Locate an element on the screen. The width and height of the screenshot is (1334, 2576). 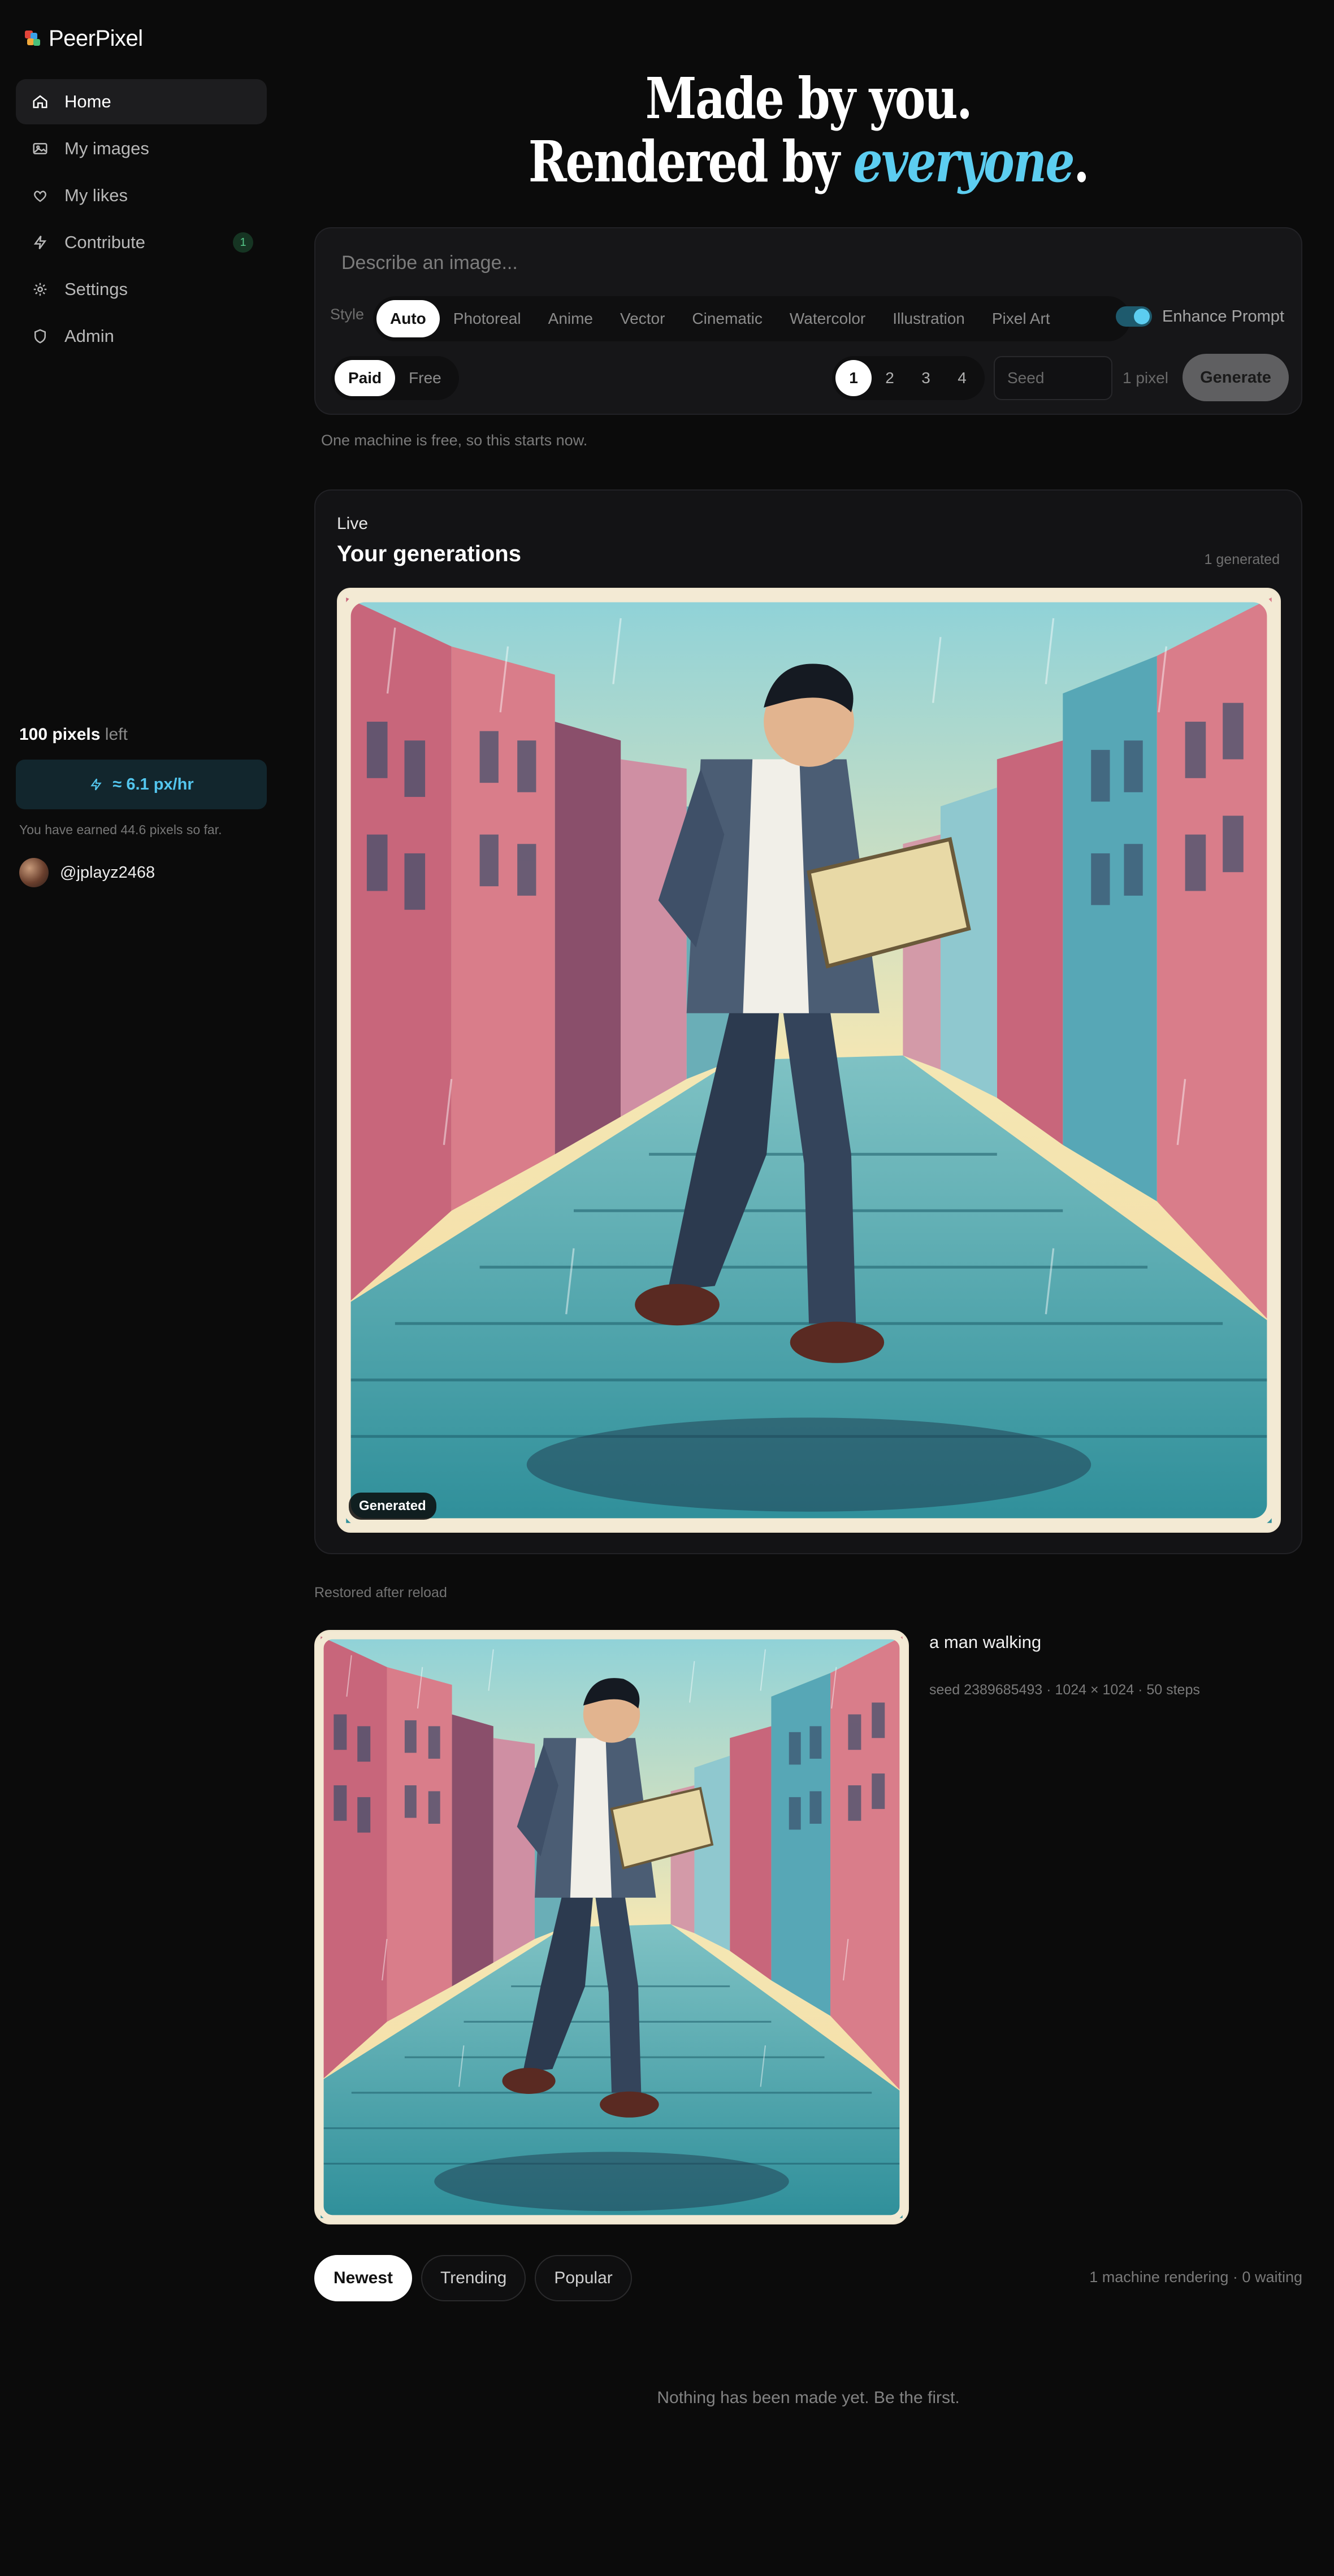
image-count-selector: 1 2 3 4 is located at coordinates (909, 378).